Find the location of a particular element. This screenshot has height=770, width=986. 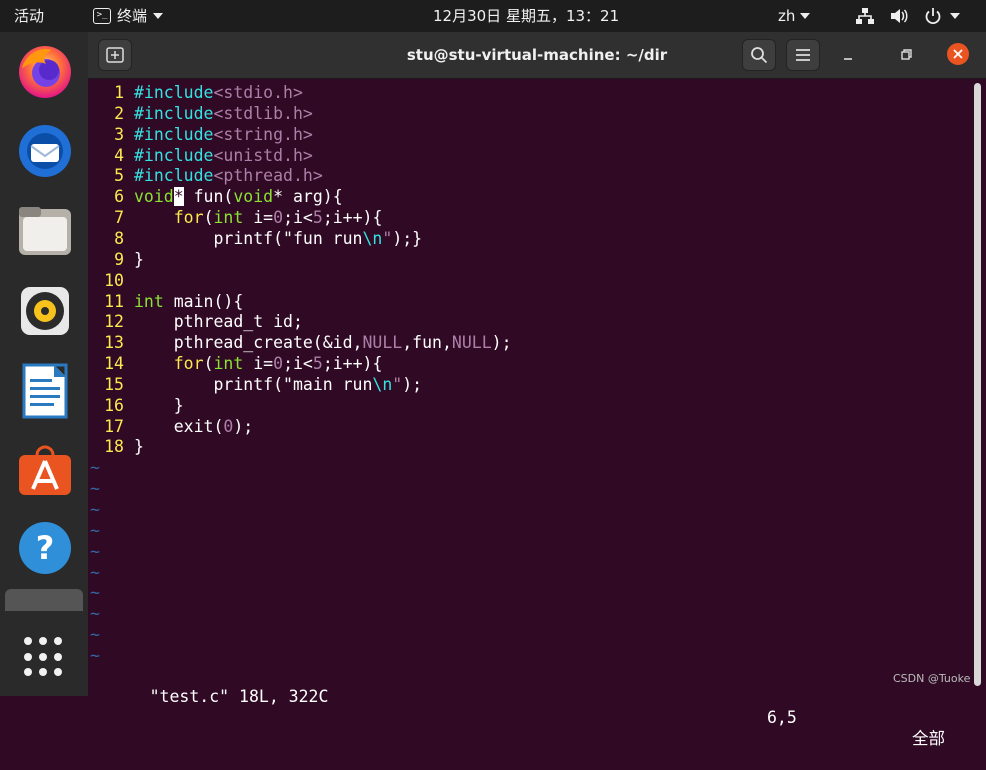

code-line: 17 exit(0); is located at coordinates (170, 426).